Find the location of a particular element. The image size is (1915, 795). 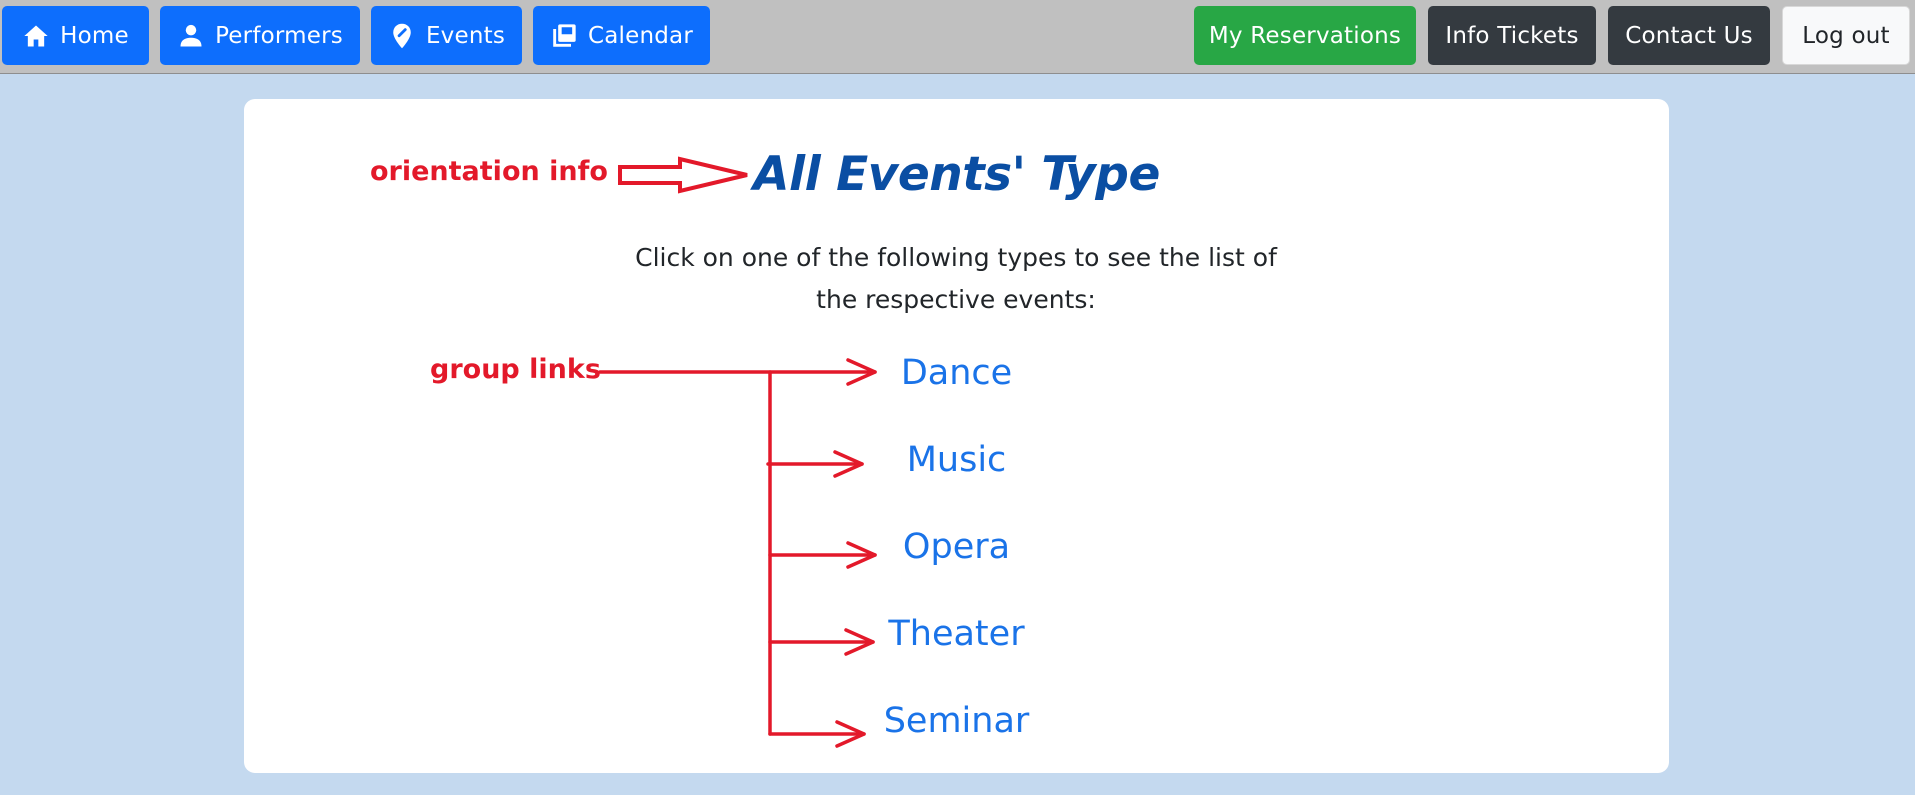

type-link-opera: Opera is located at coordinates (956, 547).